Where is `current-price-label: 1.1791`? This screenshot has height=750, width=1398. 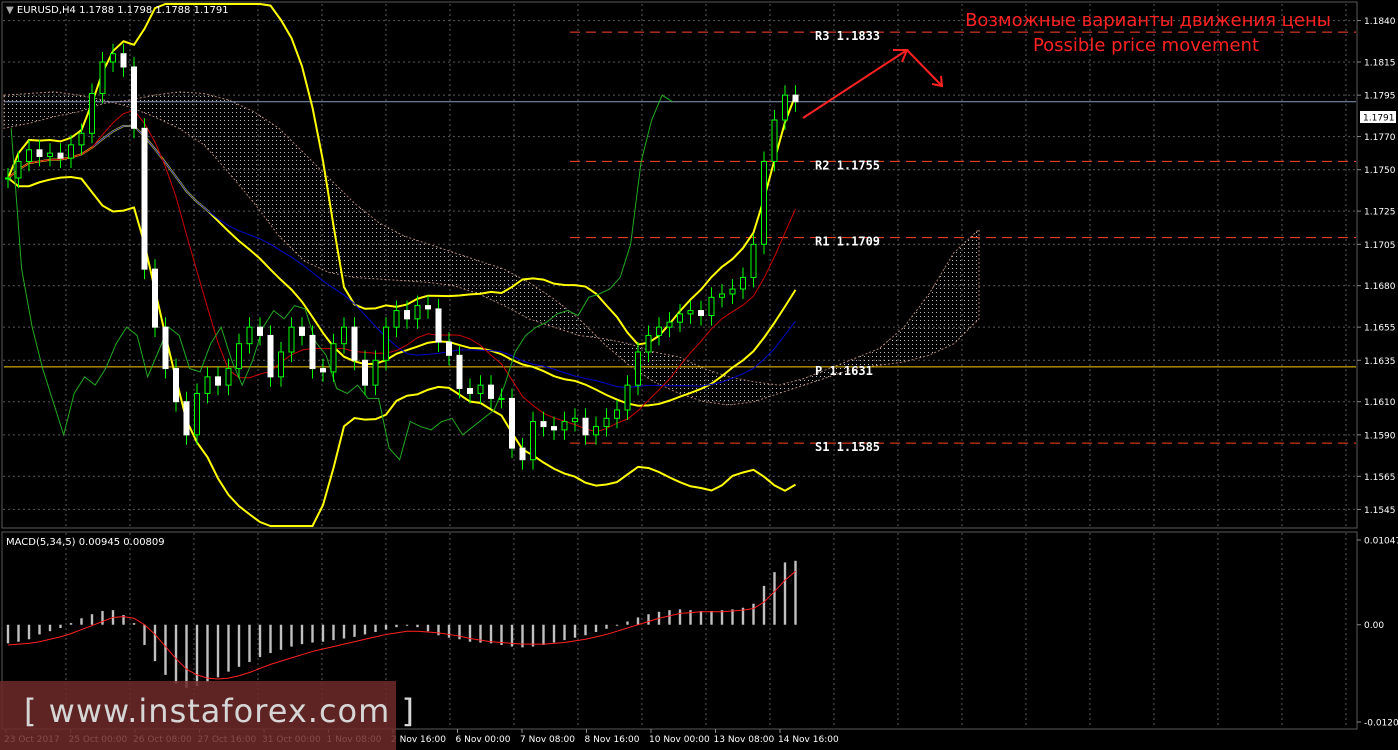
current-price-label: 1.1791 is located at coordinates (1379, 119).